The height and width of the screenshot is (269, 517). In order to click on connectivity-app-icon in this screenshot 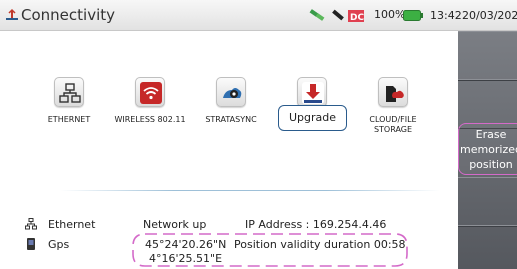, I will do `click(12, 14)`.